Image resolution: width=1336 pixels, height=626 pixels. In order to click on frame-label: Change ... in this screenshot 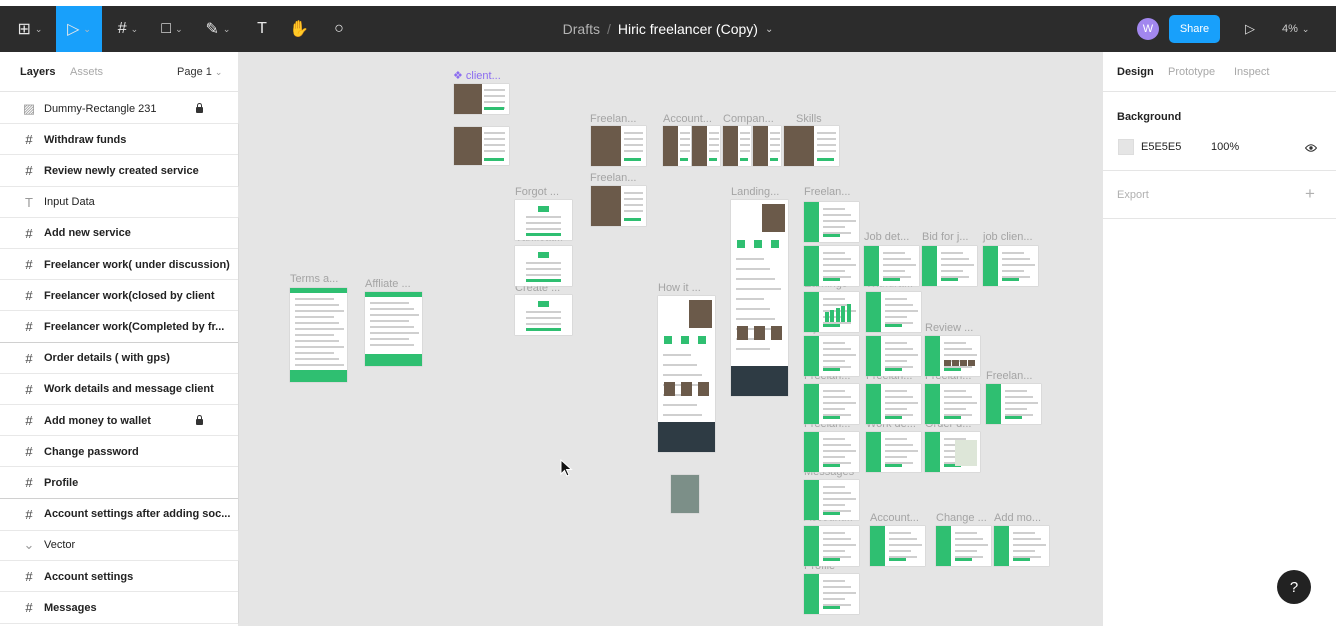, I will do `click(961, 518)`.